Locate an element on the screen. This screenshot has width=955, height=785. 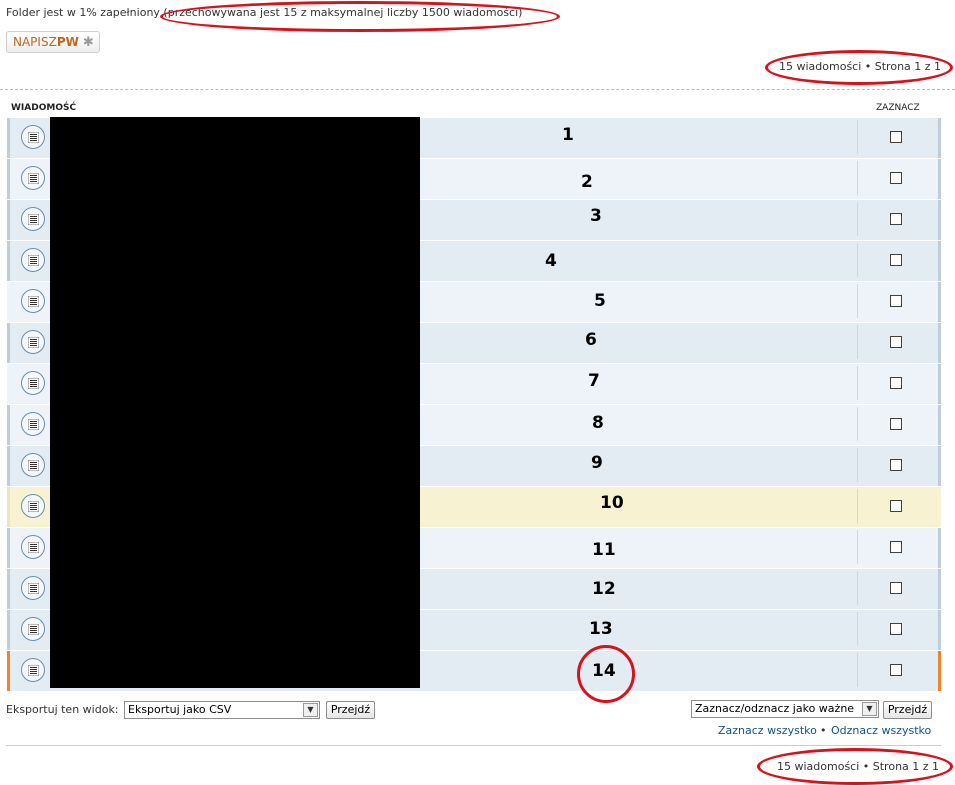
compose-label: NAPISZ is located at coordinates (35, 42).